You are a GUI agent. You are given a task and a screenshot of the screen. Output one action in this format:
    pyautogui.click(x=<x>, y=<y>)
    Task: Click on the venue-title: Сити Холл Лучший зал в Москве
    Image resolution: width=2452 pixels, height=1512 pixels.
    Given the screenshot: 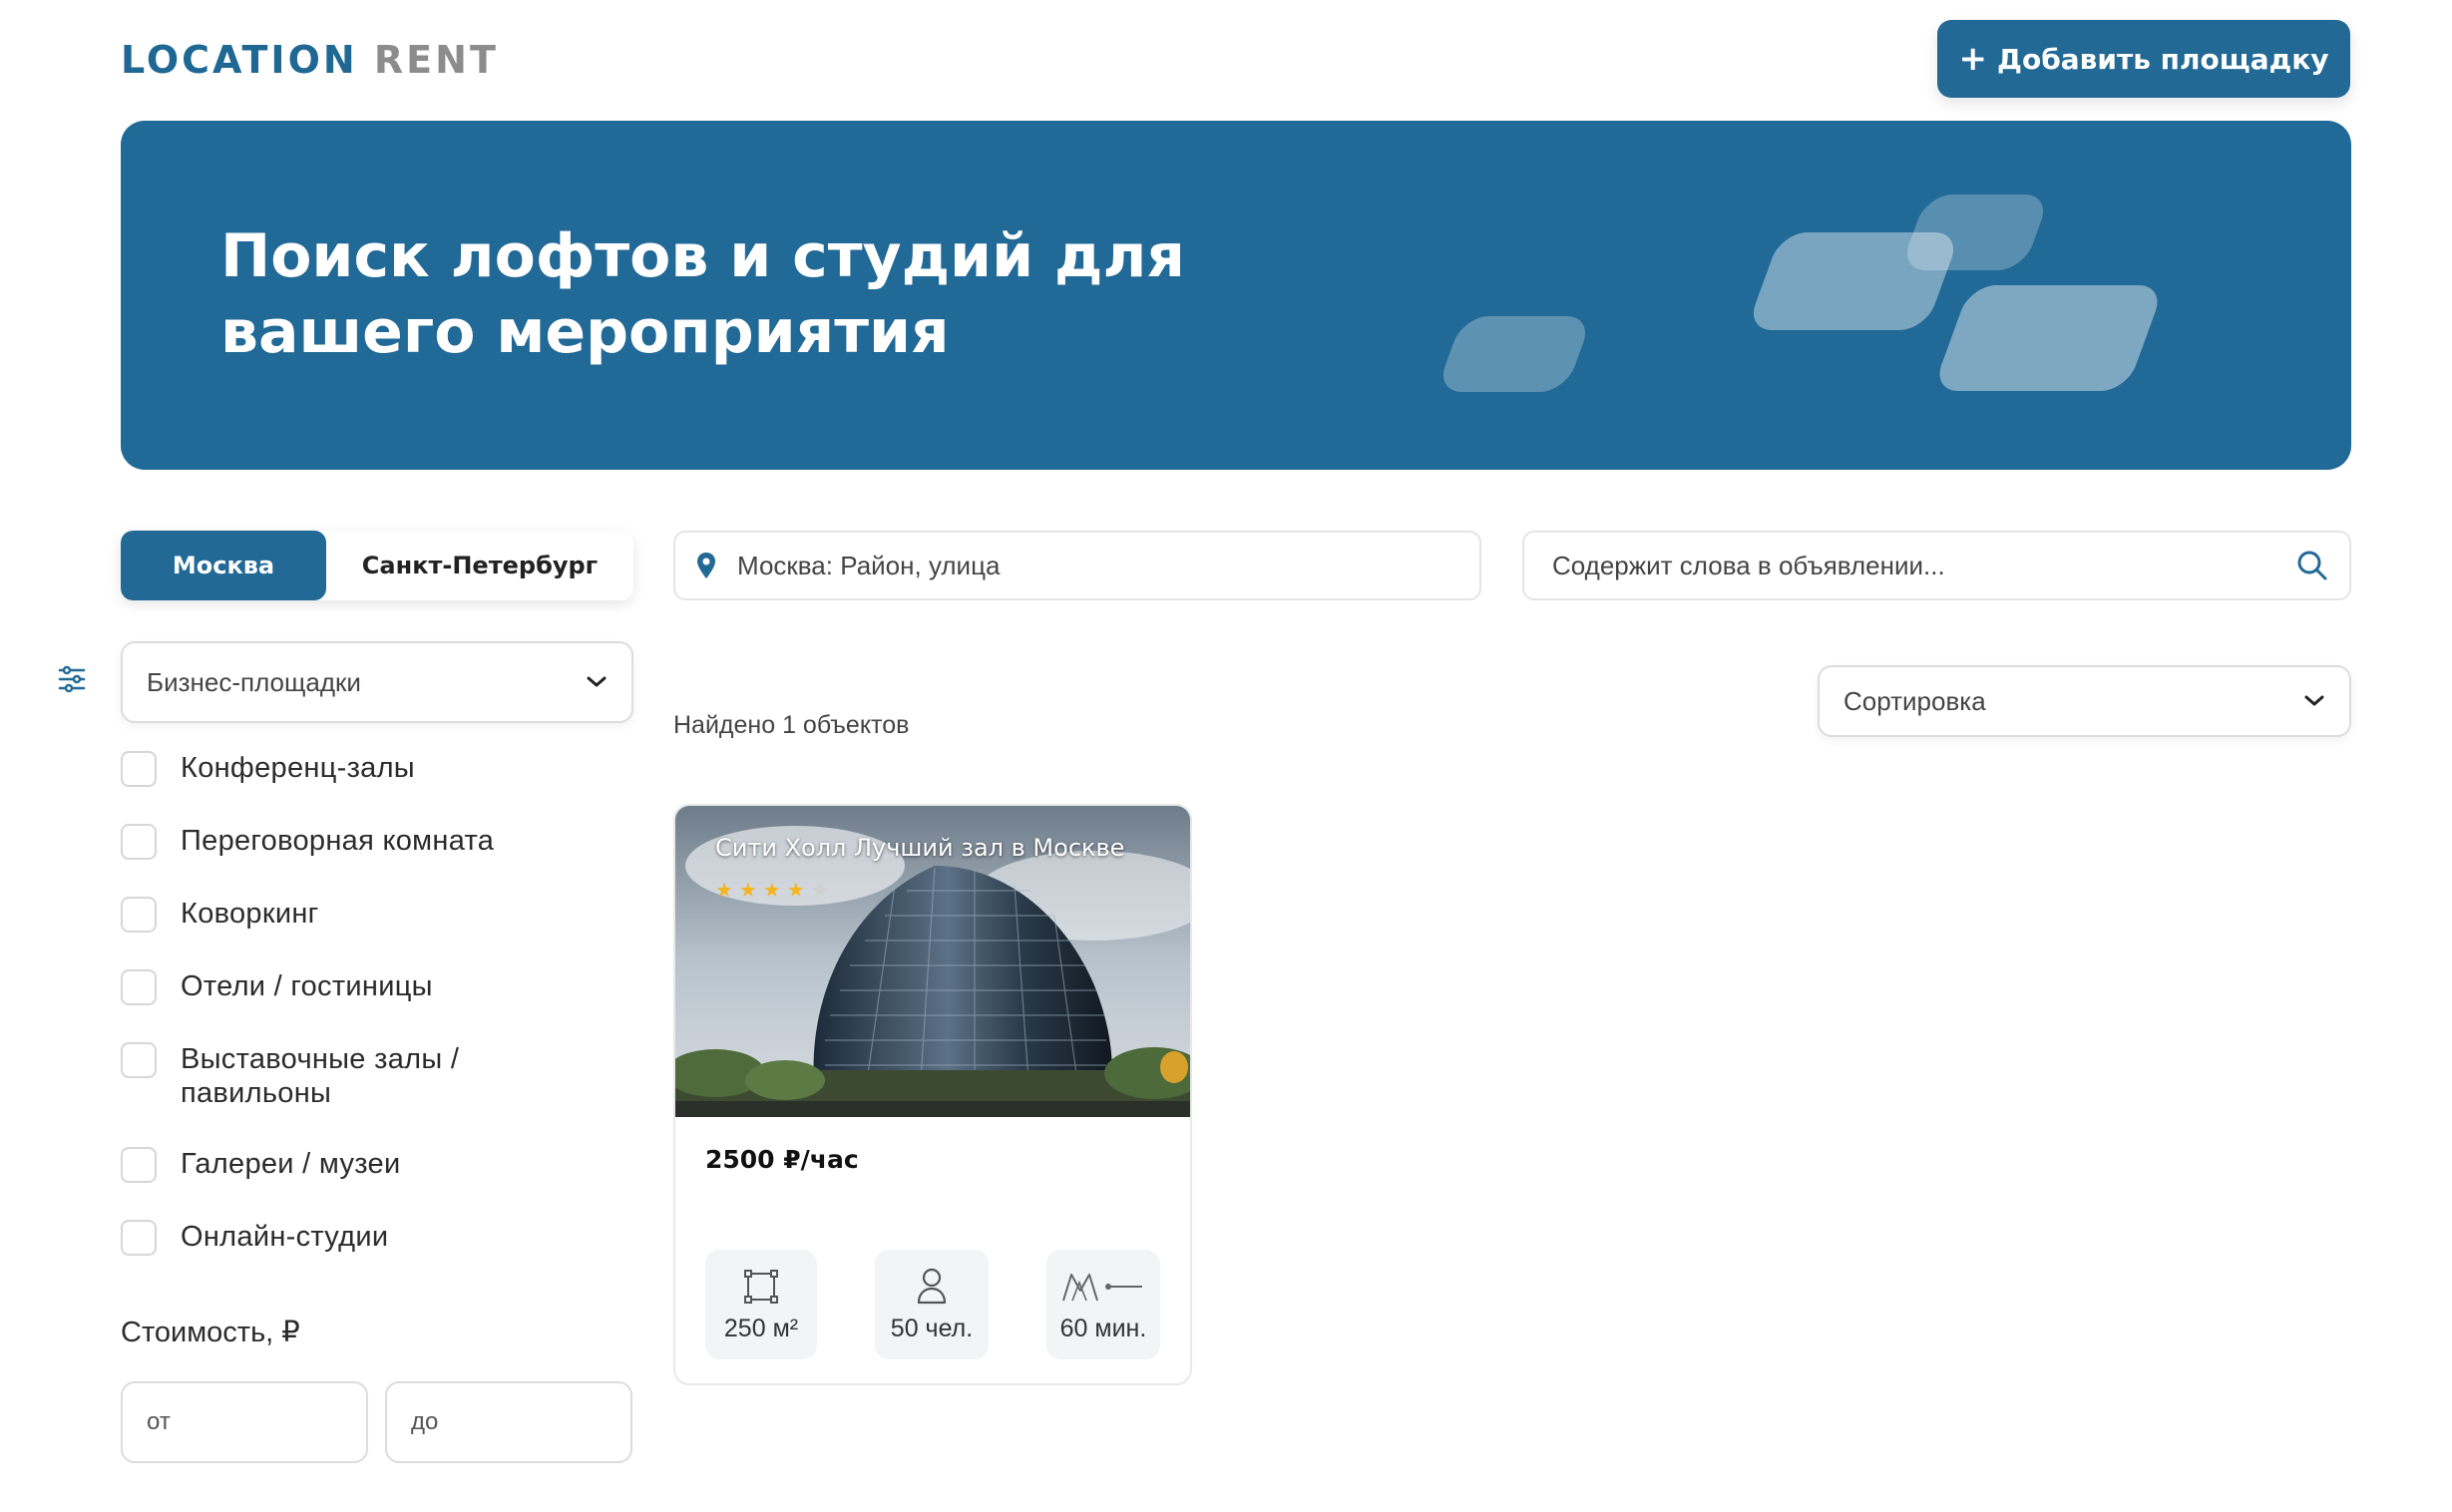 What is the action you would take?
    pyautogui.click(x=920, y=848)
    